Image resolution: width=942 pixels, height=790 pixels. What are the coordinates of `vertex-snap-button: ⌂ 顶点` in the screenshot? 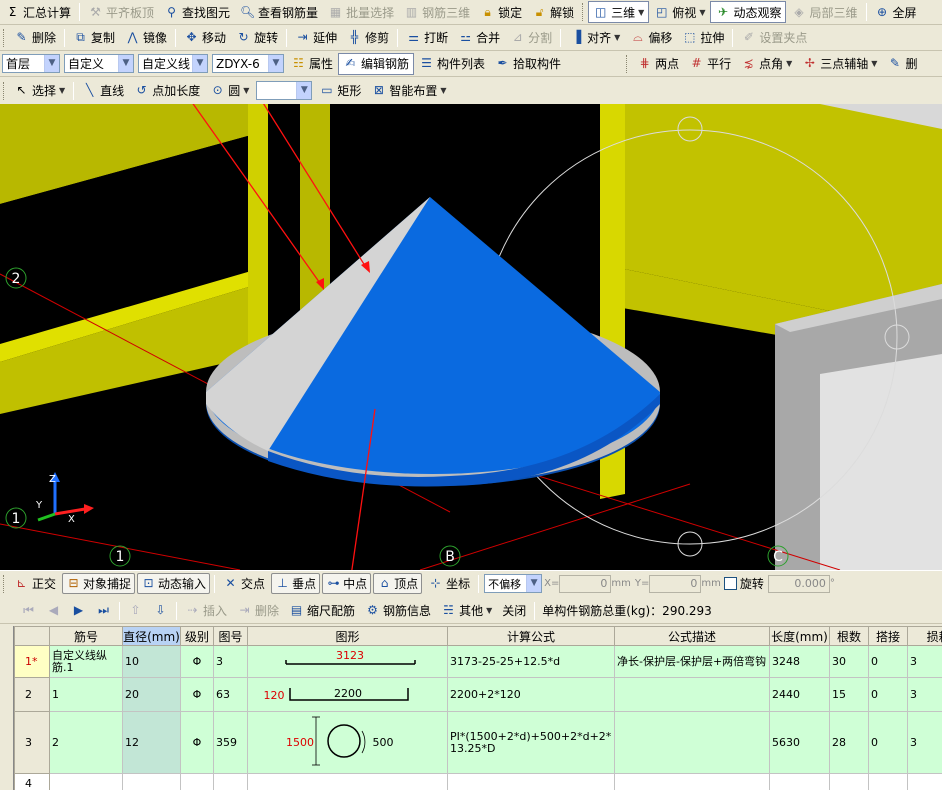 It's located at (398, 583).